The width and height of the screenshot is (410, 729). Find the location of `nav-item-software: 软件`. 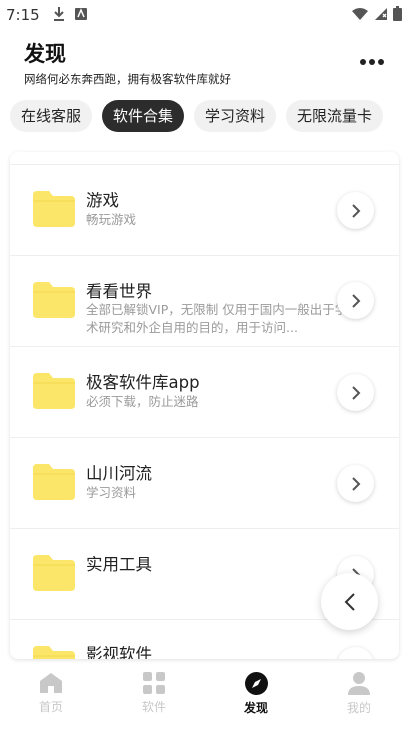

nav-item-software: 软件 is located at coordinates (154, 693).